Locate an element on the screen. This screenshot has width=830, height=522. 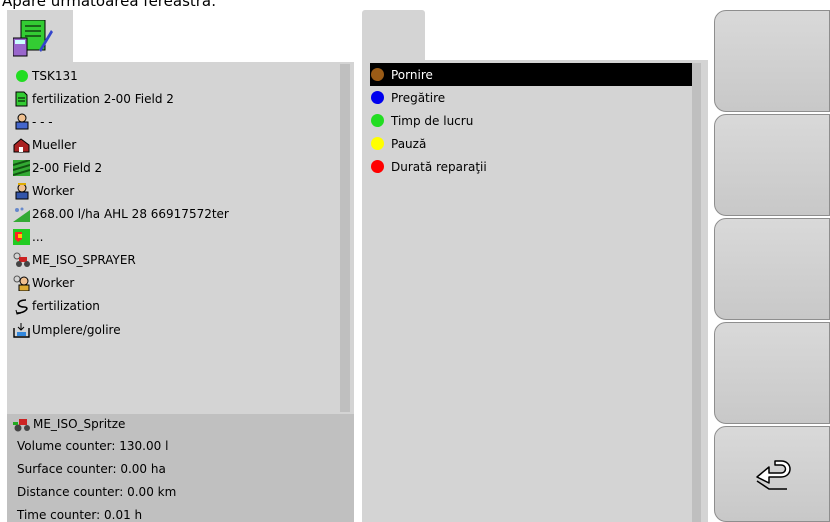
task-detail-row: Mueller is located at coordinates (175, 144).